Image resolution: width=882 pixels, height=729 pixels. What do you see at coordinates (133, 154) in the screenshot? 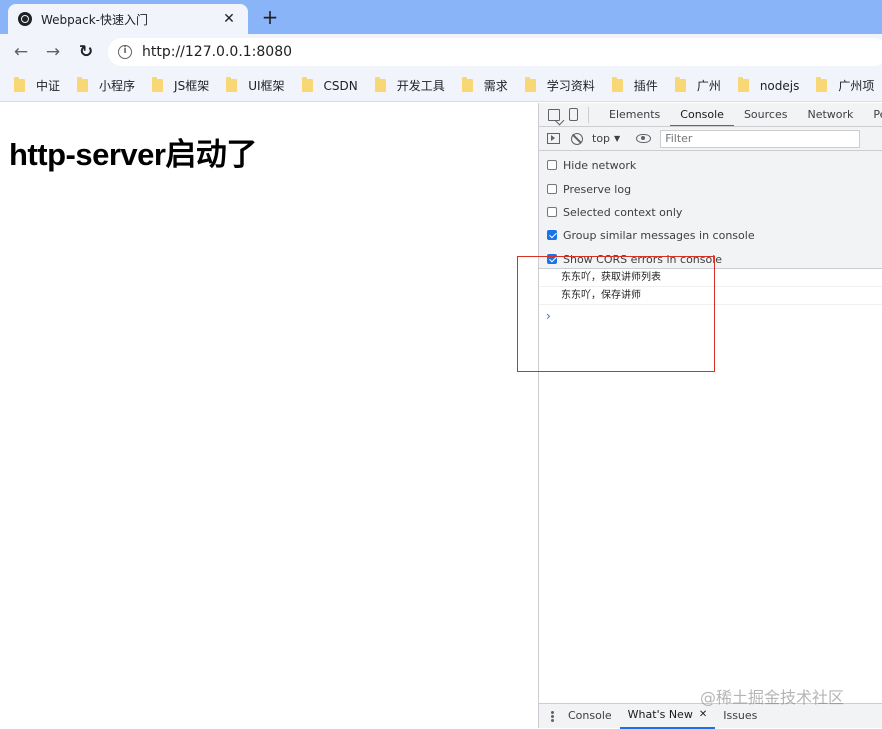
I see `page-heading: http-server启动了` at bounding box center [133, 154].